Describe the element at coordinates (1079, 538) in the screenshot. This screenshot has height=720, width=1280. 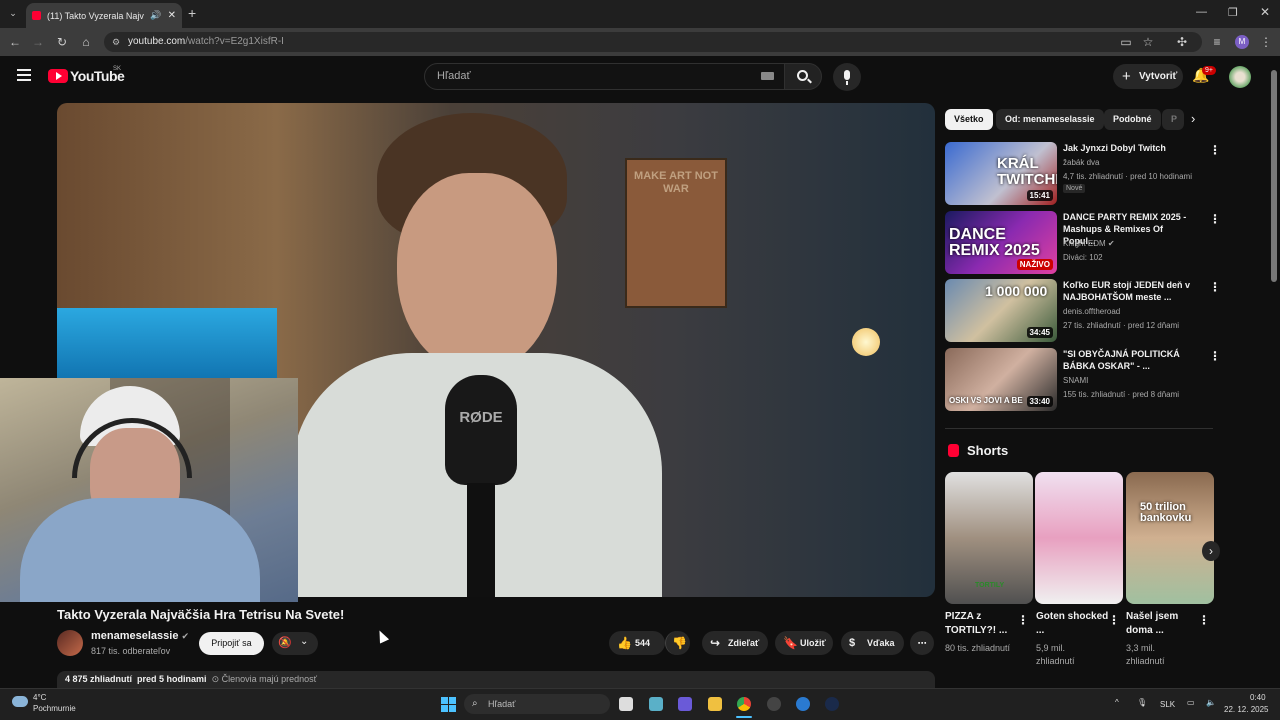
I see `short-thumbnail` at that location.